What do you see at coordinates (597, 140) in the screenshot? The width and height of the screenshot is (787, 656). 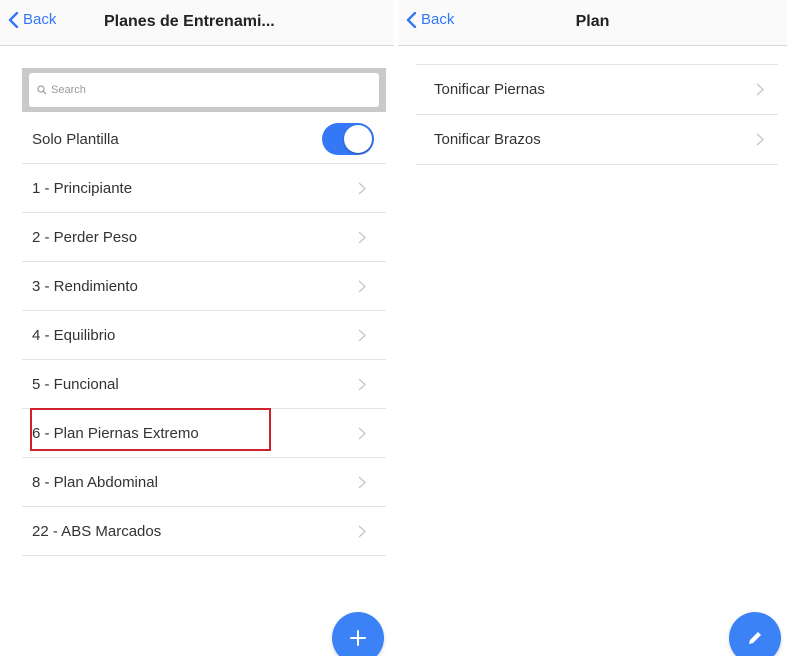 I see `list-item: Tonificar Brazos` at bounding box center [597, 140].